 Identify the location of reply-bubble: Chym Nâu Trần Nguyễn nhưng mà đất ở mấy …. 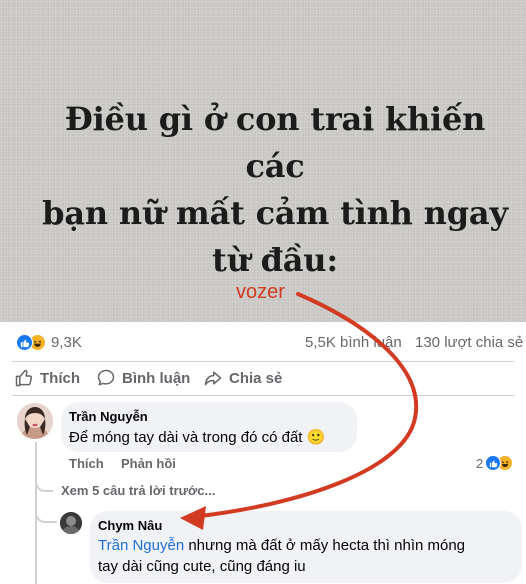
(306, 547).